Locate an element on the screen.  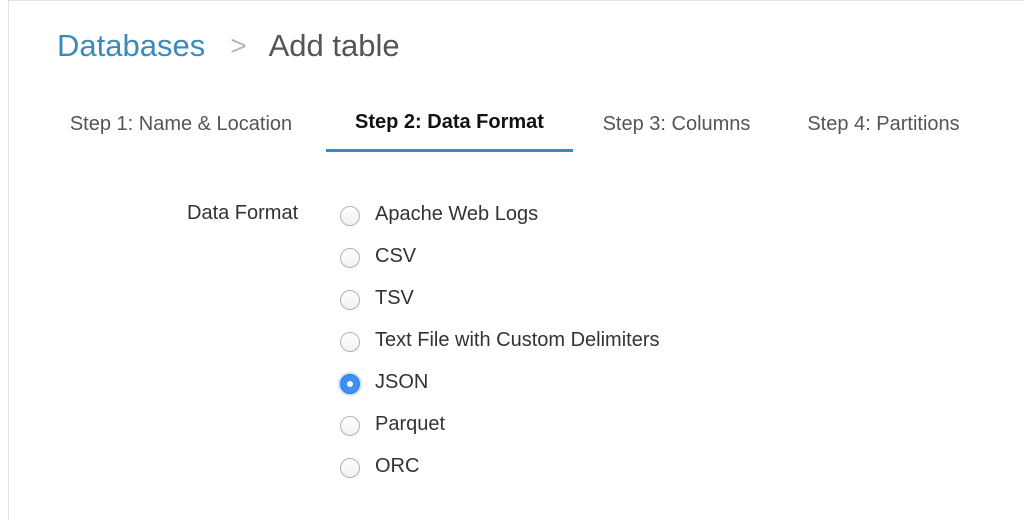
radio-option-text-custom-delimiters: Text File with Custom Delimiters is located at coordinates (500, 340).